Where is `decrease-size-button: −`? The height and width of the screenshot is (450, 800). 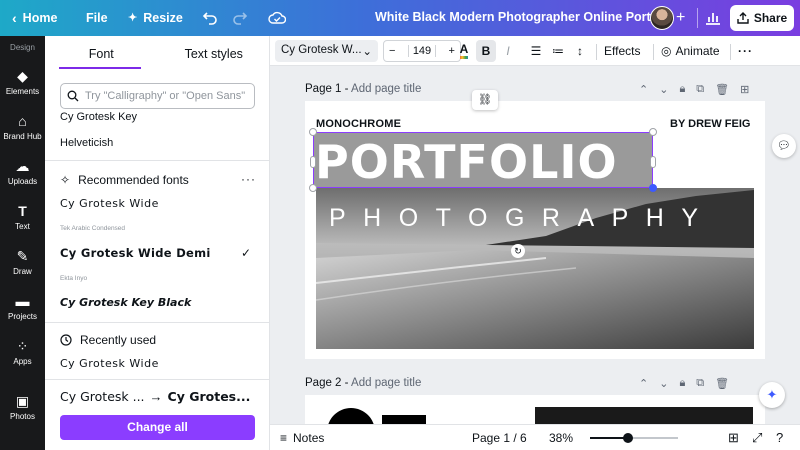 decrease-size-button: − is located at coordinates (392, 51).